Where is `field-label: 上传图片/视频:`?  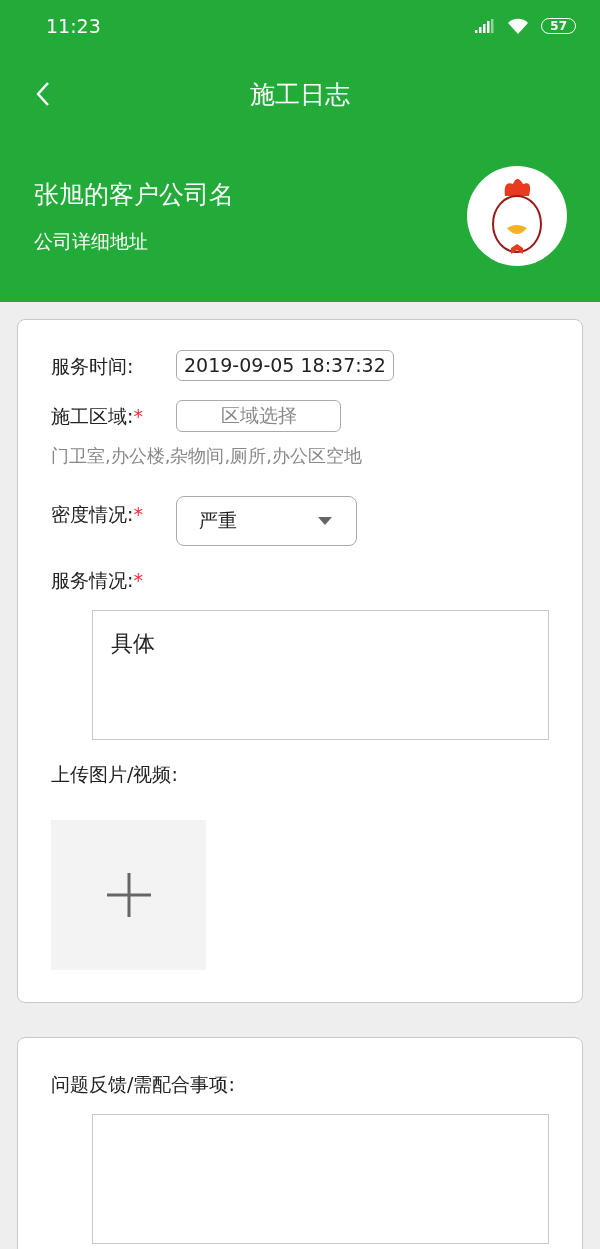
field-label: 上传图片/视频: is located at coordinates (114, 774).